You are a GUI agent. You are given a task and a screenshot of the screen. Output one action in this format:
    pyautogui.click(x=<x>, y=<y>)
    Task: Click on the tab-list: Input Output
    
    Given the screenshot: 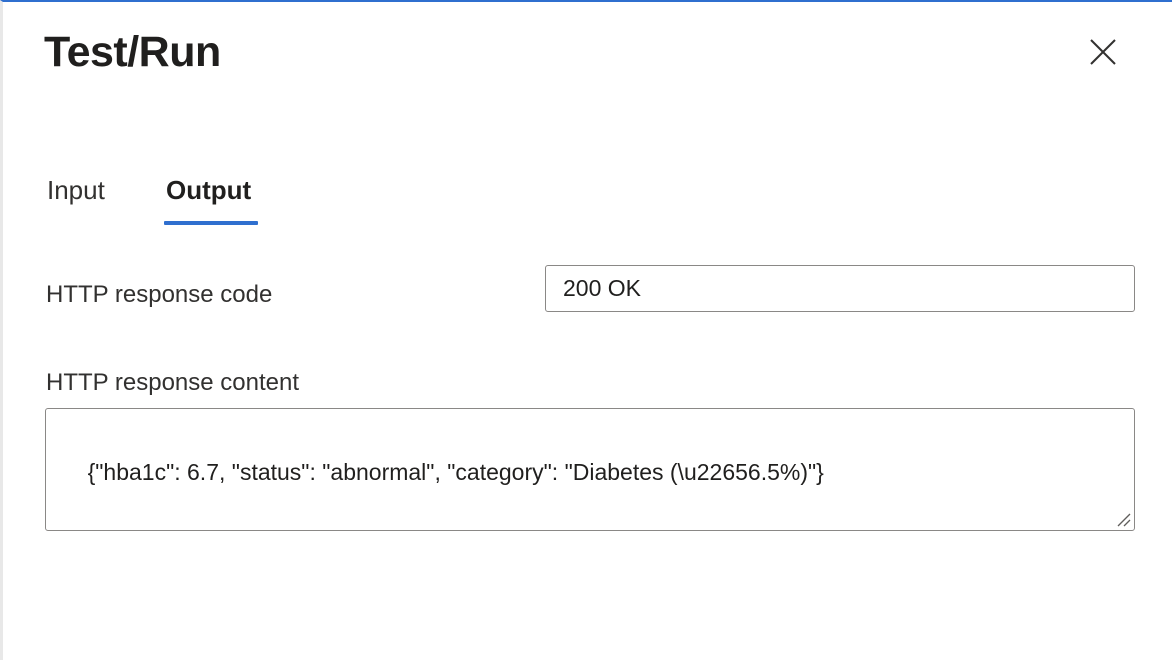 What is the action you would take?
    pyautogui.click(x=244, y=198)
    